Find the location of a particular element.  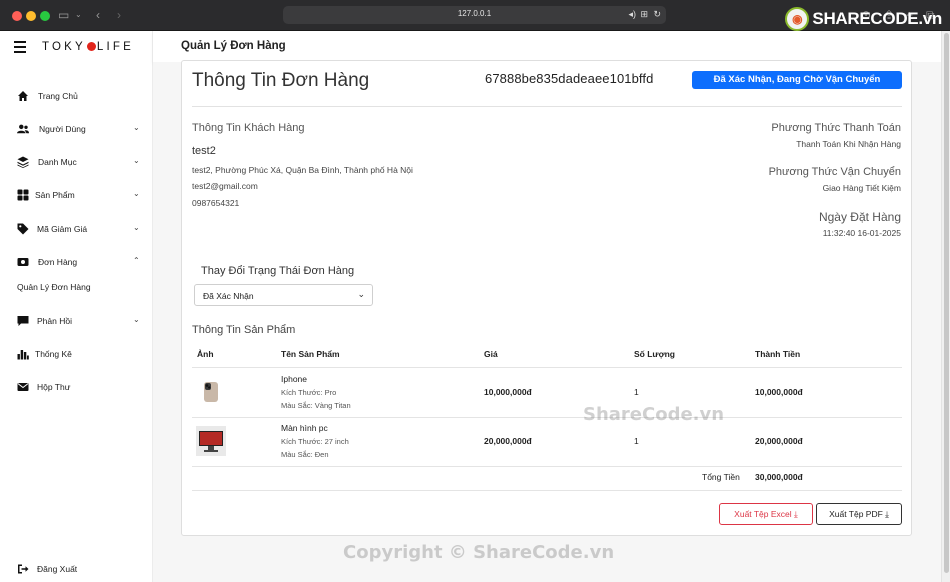

menu-icon is located at coordinates (20, 48).